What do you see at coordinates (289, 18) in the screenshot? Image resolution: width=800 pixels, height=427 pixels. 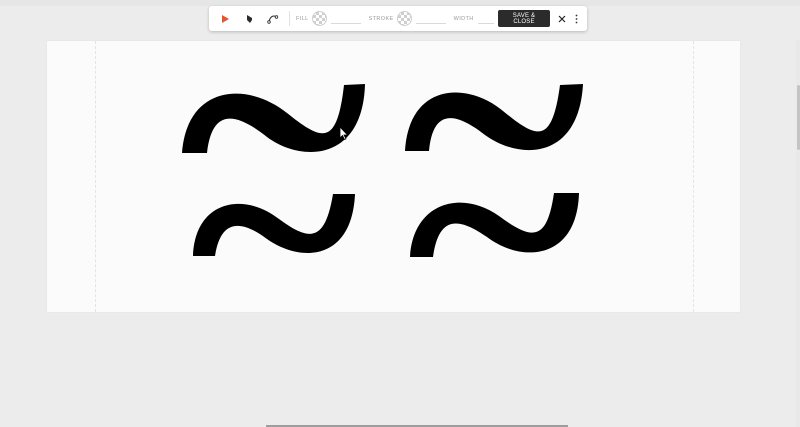 I see `toolbar-divider` at bounding box center [289, 18].